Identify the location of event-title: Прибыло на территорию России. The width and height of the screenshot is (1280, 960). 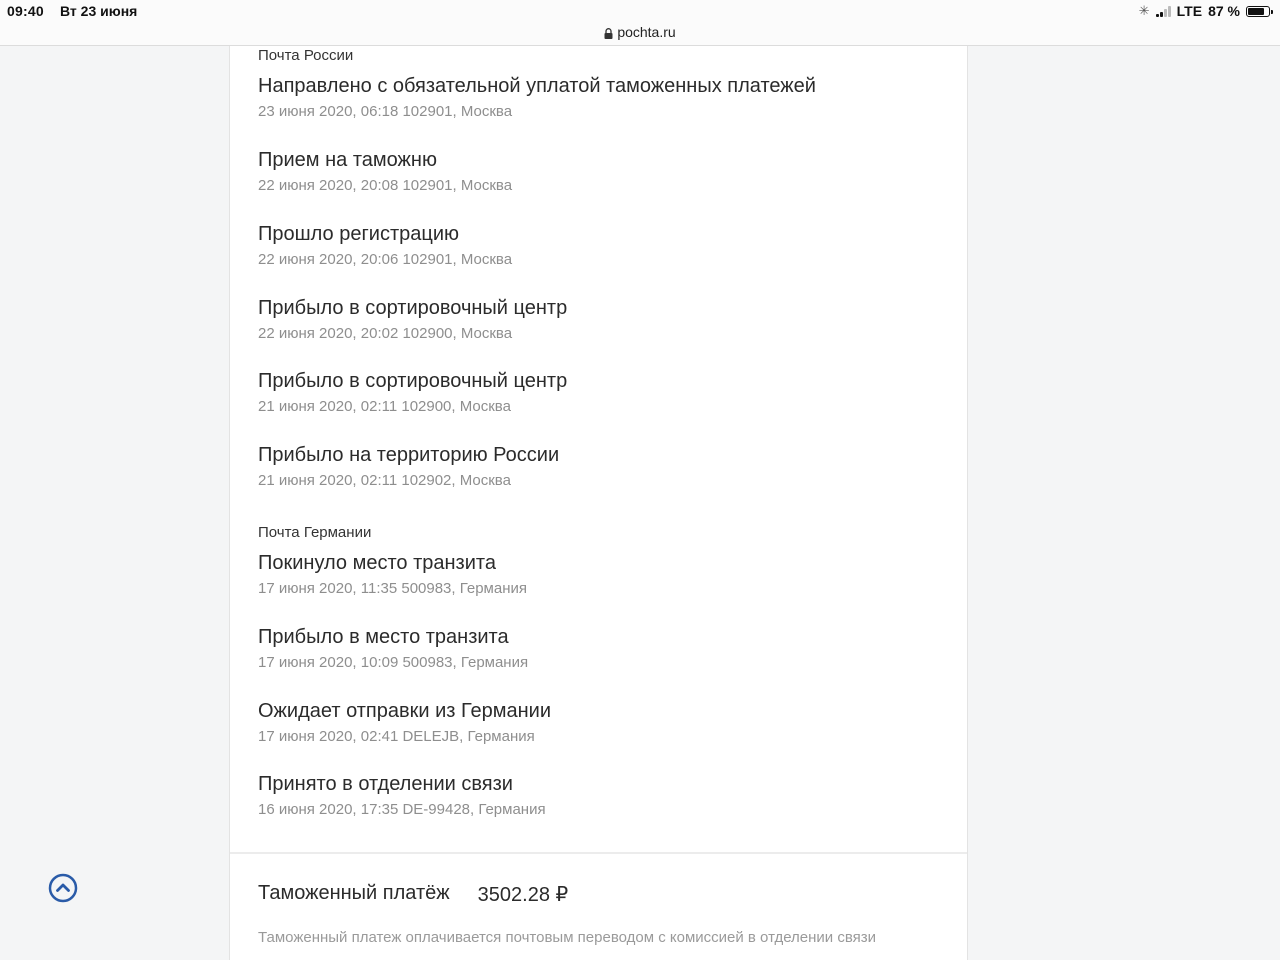
(409, 455).